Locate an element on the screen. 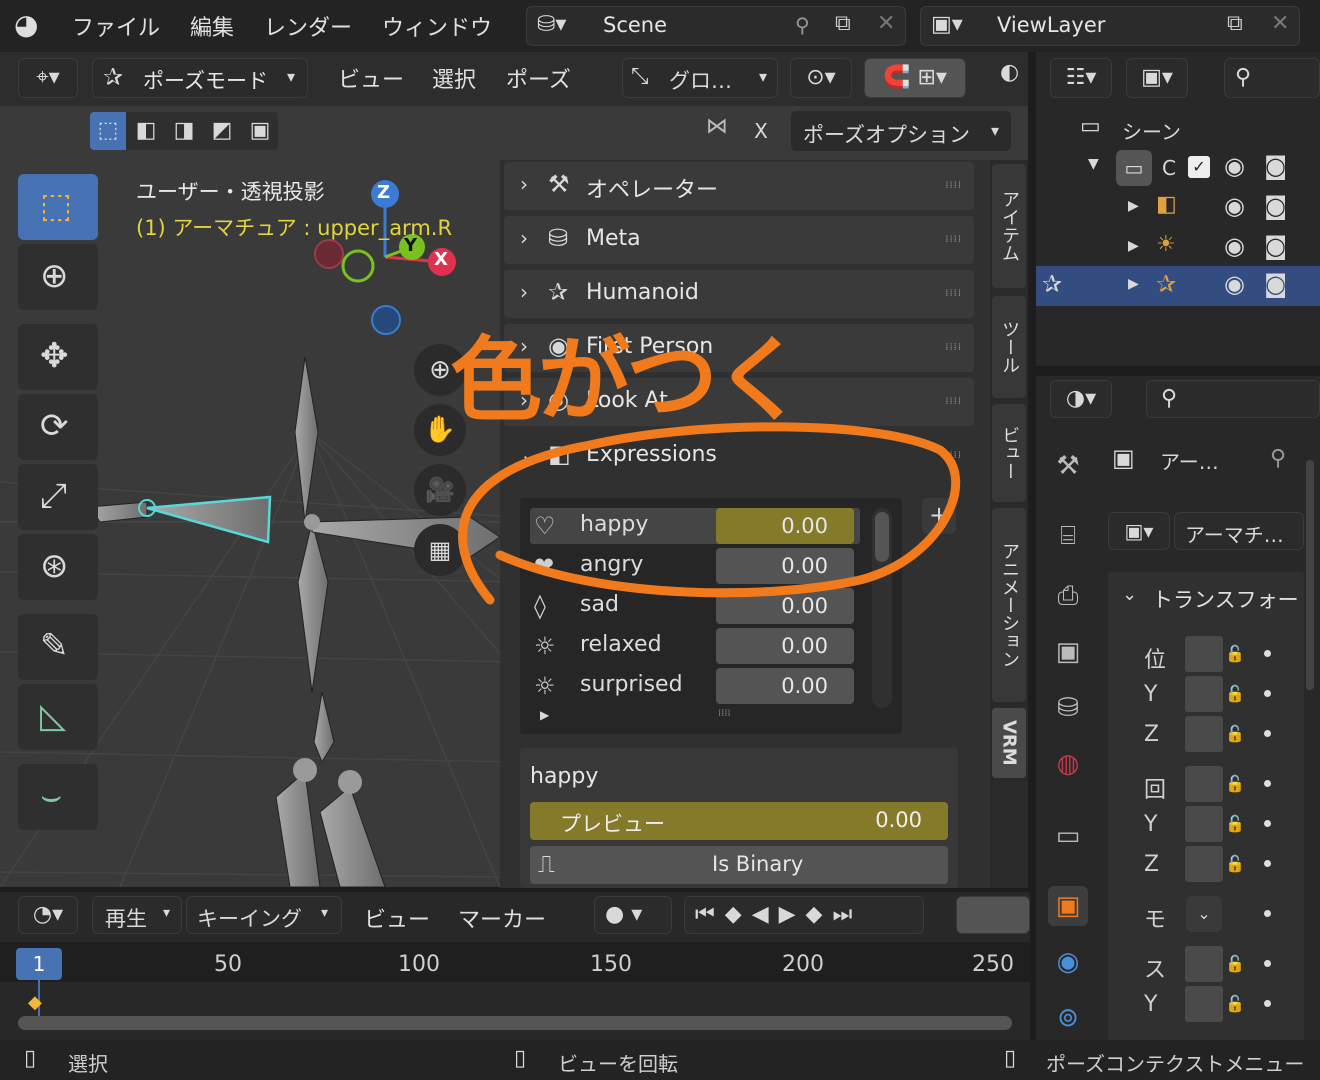 This screenshot has height=1080, width=1320. pivot-icon: ⊙▾ is located at coordinates (821, 78).